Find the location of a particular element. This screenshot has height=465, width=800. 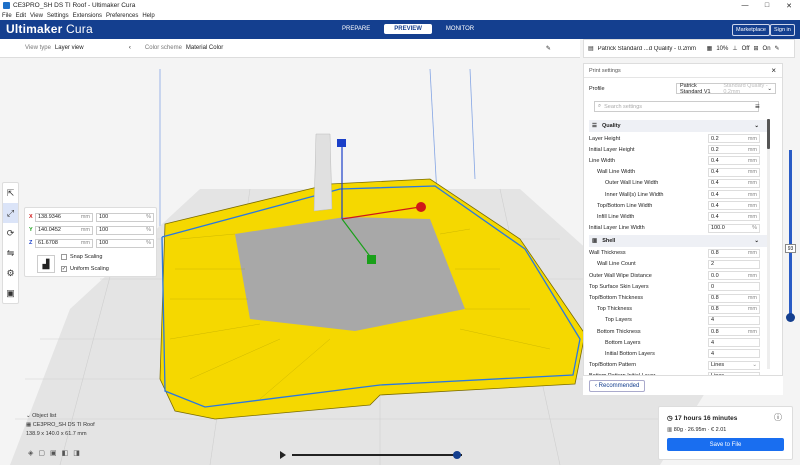

category-shell: ▥ Shell ⌄ is located at coordinates (679, 240).